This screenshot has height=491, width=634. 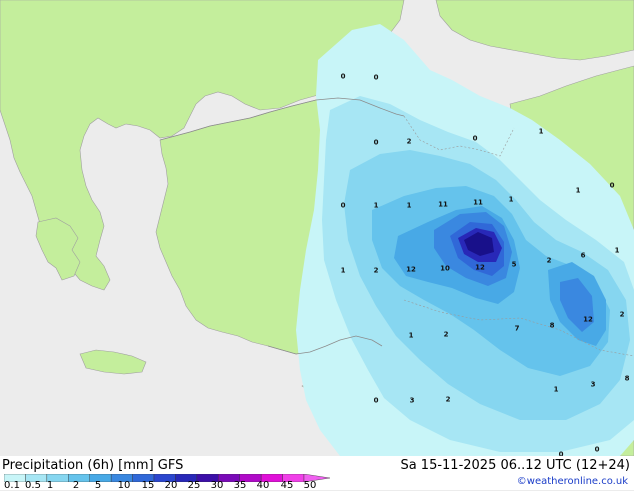 What do you see at coordinates (572, 481) in the screenshot?
I see `credit-link: ©weatheronline.co.uk` at bounding box center [572, 481].